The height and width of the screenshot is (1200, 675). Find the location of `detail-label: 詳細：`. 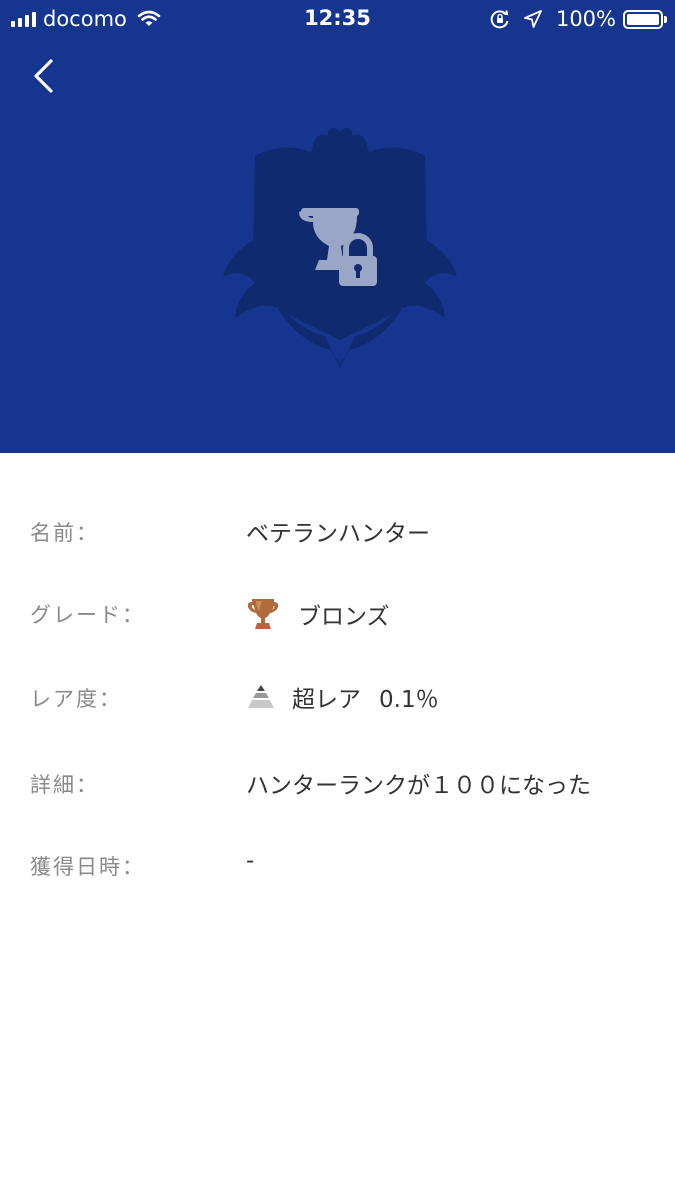

detail-label: 詳細： is located at coordinates (64, 785).